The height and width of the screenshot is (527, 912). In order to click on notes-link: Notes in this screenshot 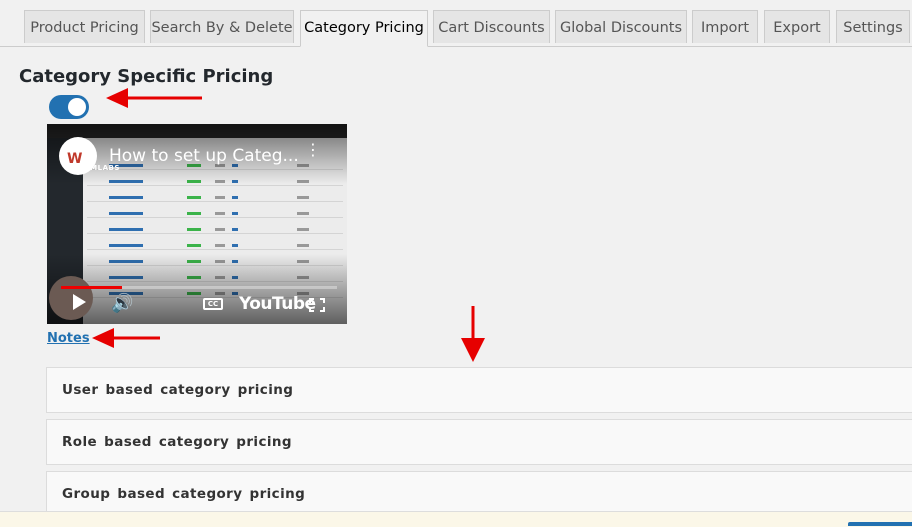, I will do `click(68, 338)`.